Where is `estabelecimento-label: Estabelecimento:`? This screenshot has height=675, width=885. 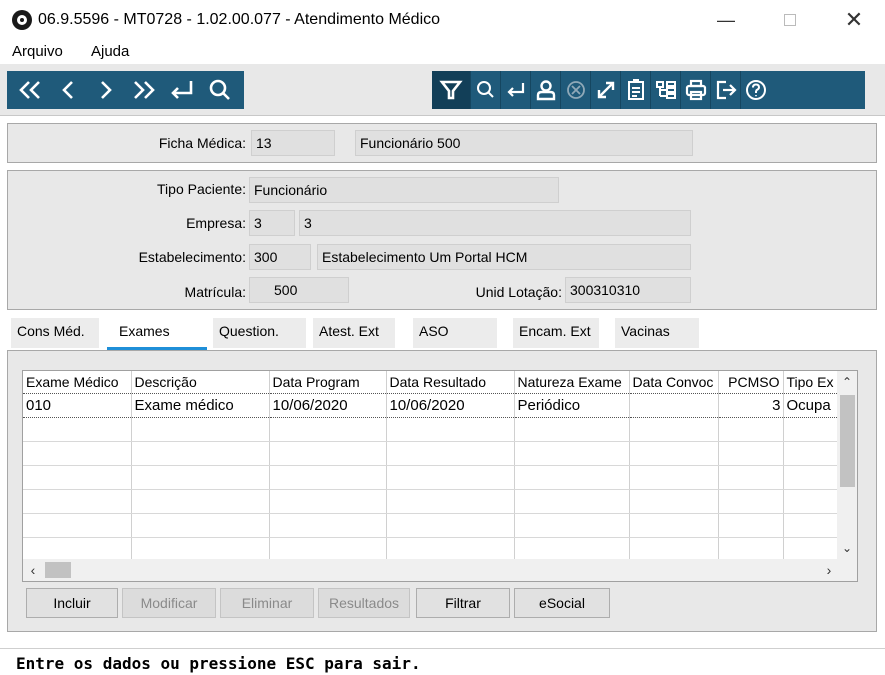
estabelecimento-label: Estabelecimento: is located at coordinates (192, 257).